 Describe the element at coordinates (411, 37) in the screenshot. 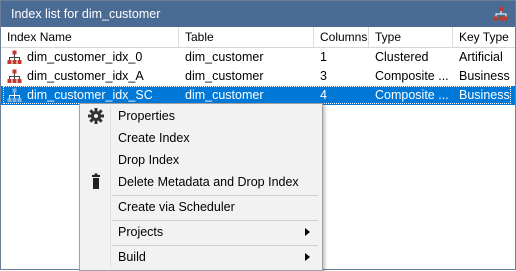

I see `column-header-type: Type` at that location.